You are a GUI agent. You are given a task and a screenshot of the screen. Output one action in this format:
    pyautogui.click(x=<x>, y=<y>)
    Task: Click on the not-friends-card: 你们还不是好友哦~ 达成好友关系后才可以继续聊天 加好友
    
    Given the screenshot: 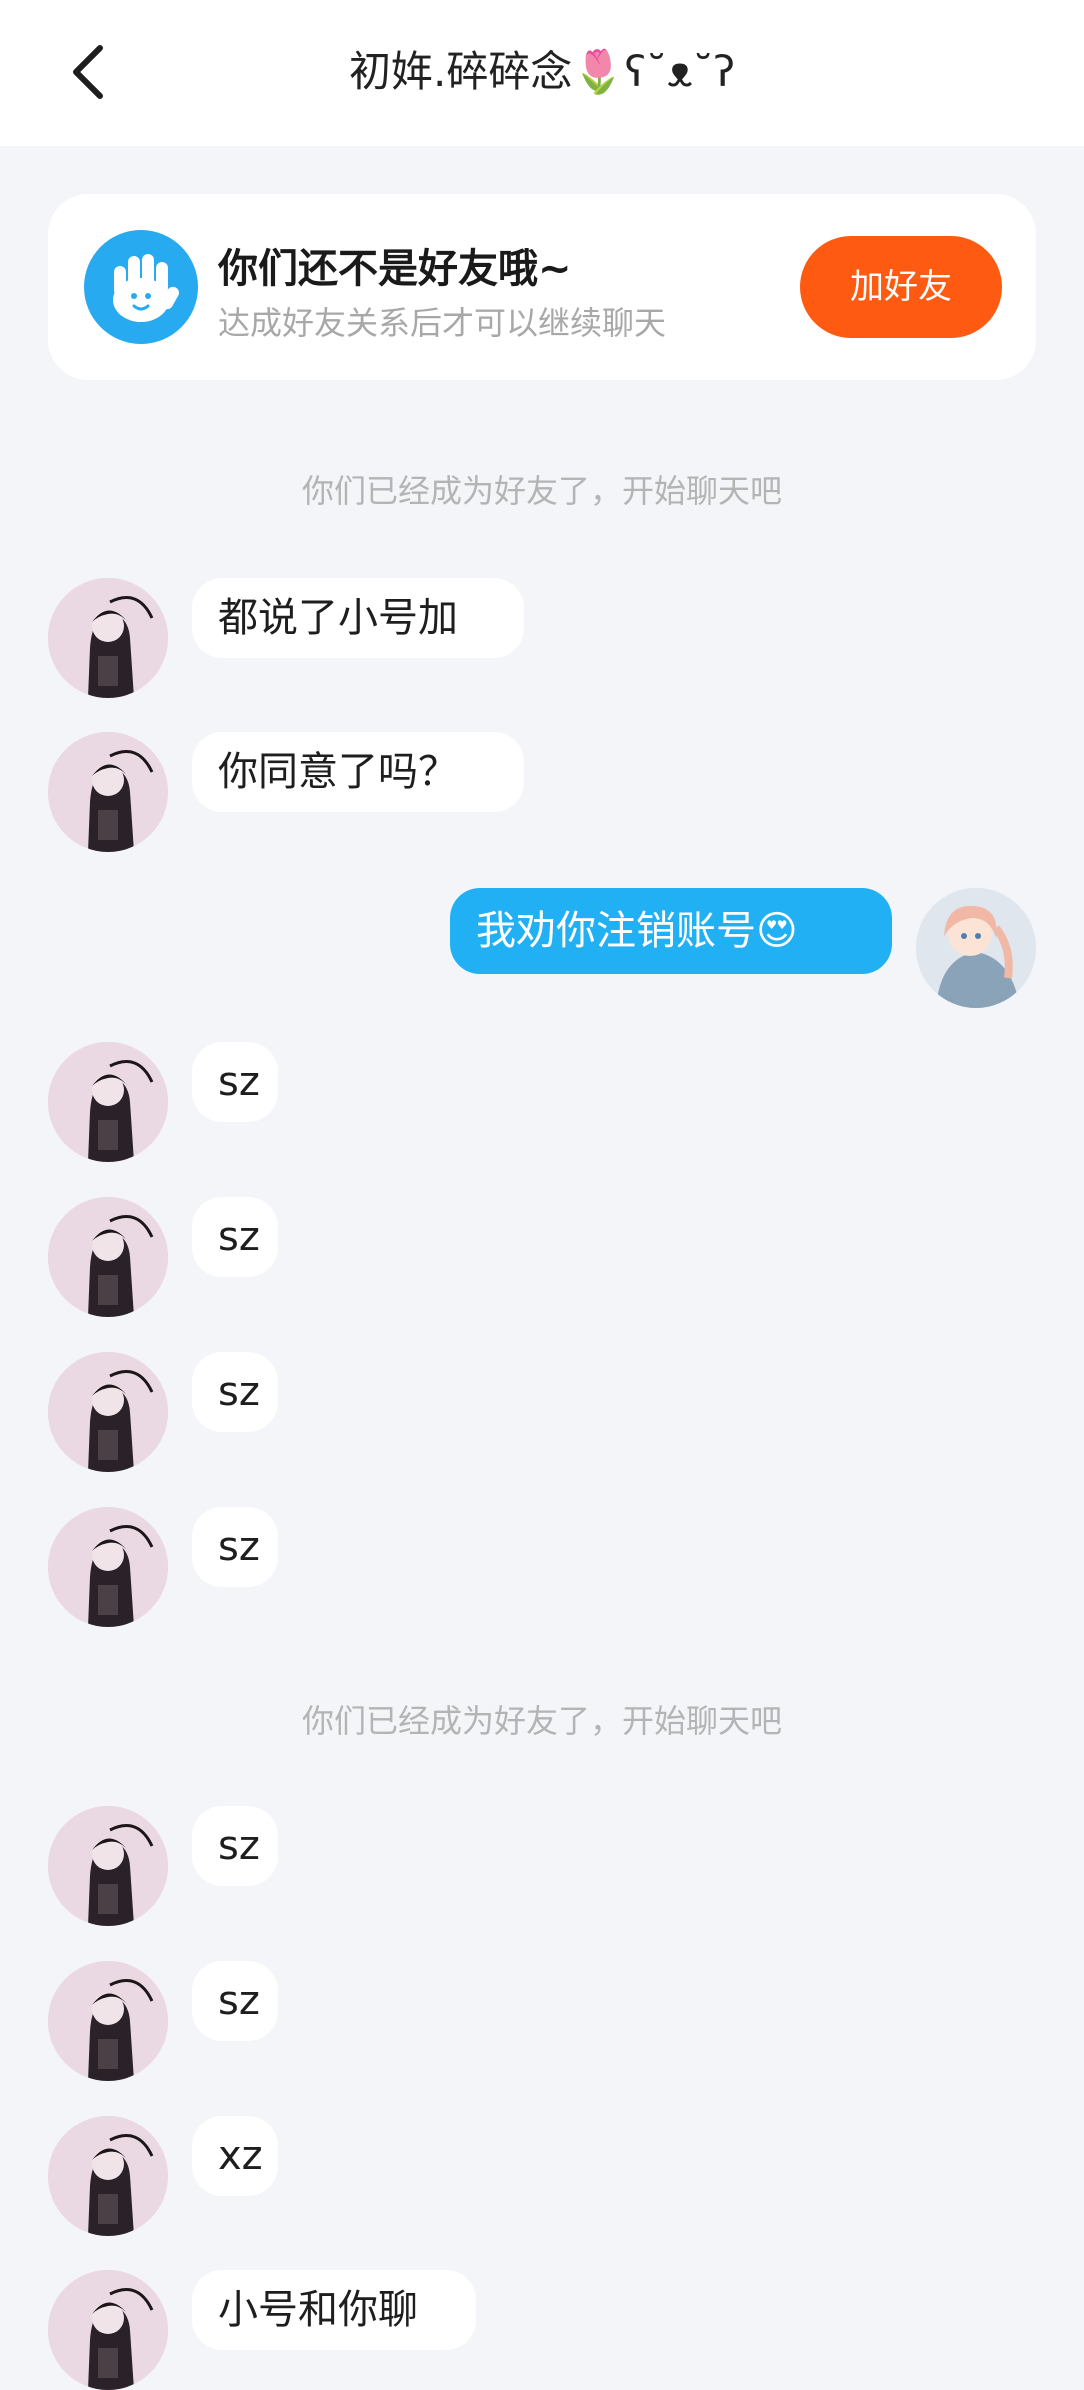 What is the action you would take?
    pyautogui.click(x=542, y=287)
    